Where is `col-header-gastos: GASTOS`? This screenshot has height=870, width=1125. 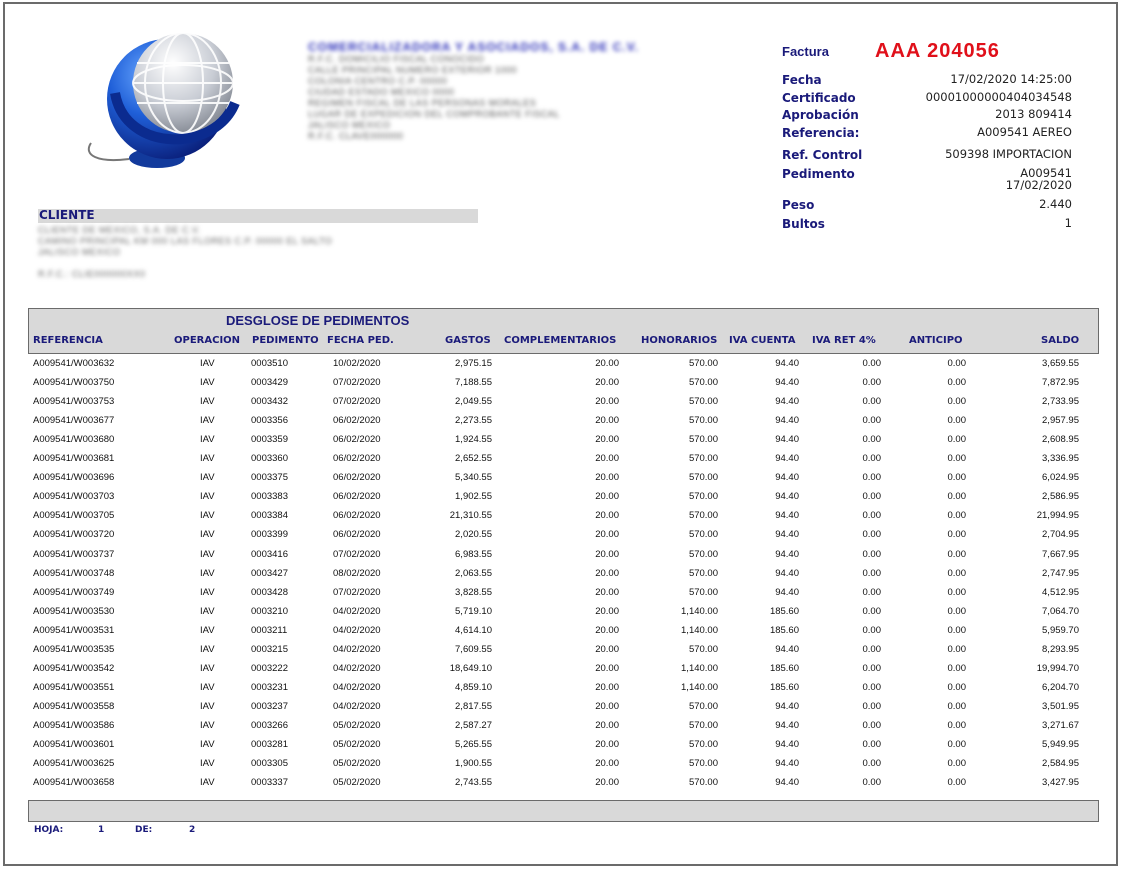
col-header-gastos: GASTOS is located at coordinates (468, 340).